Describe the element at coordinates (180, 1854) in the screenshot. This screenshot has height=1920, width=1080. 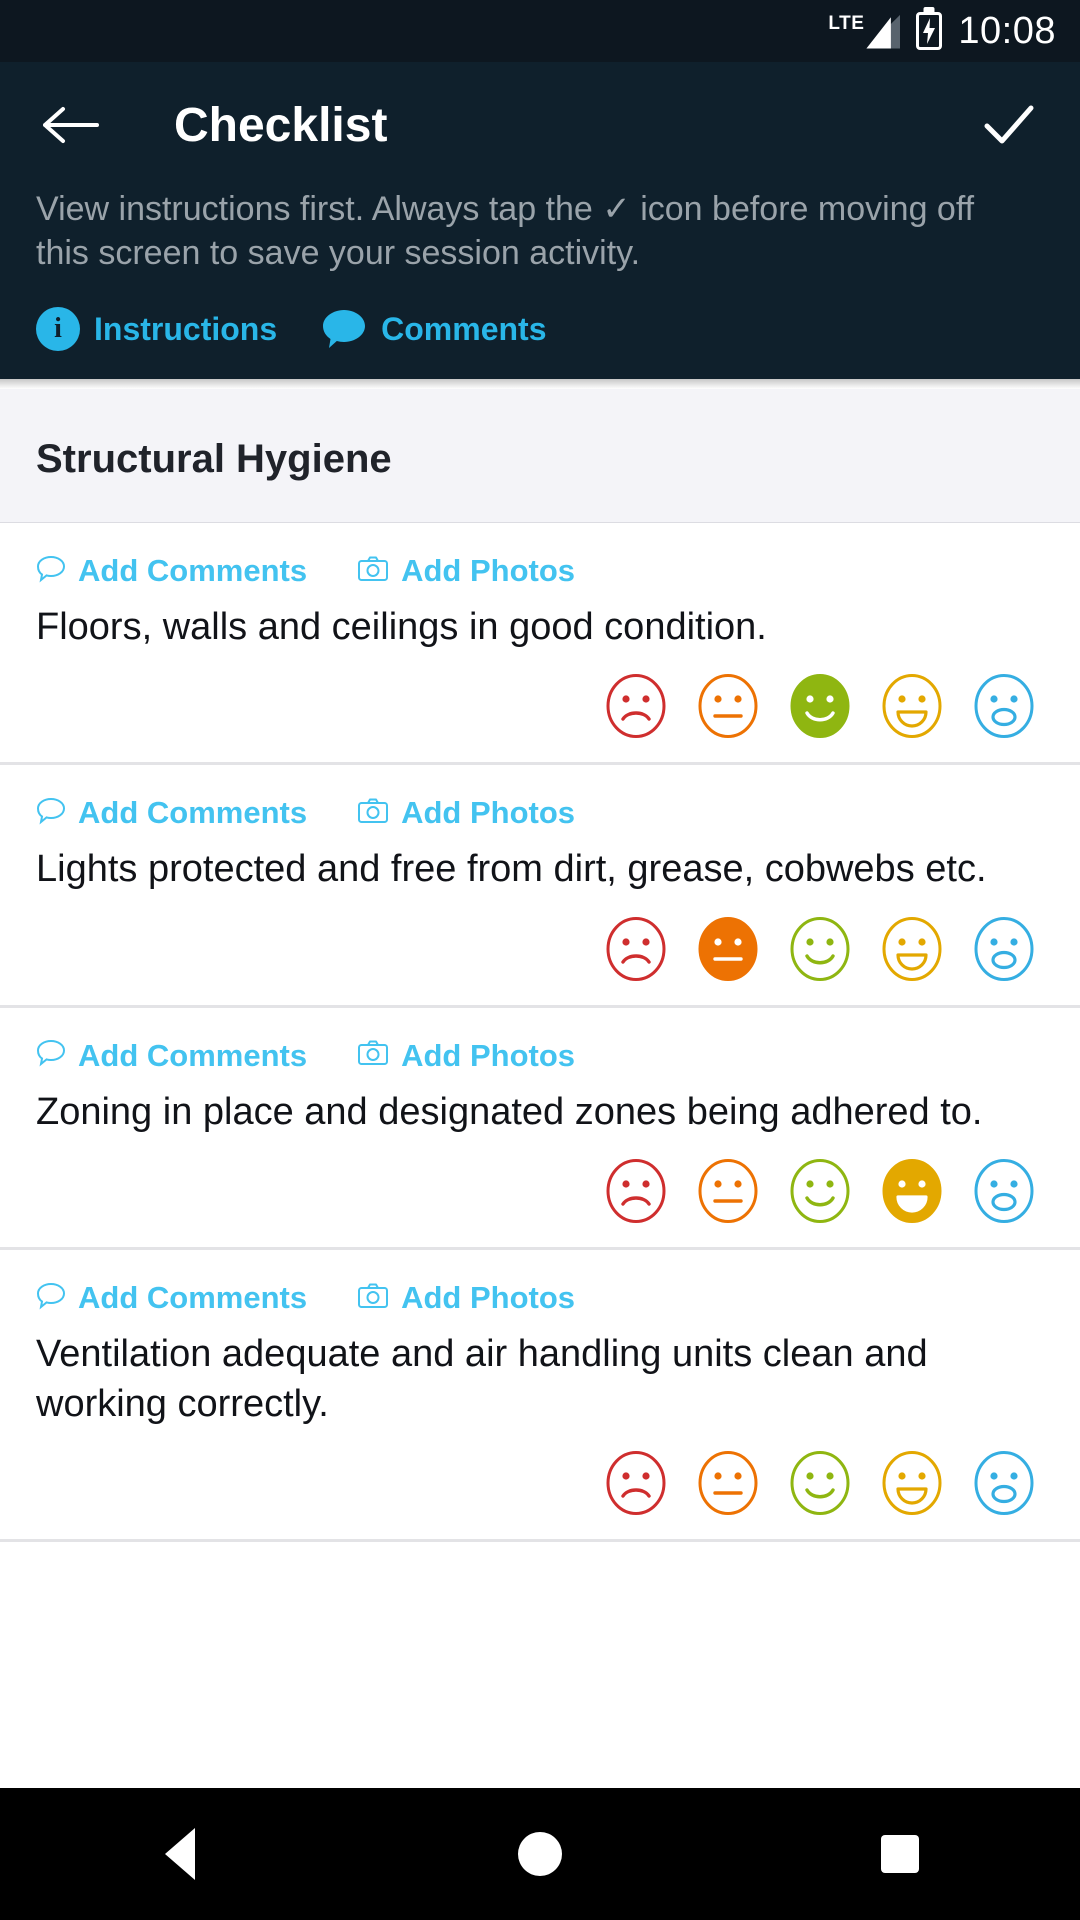
I see `triangle-back-icon` at that location.